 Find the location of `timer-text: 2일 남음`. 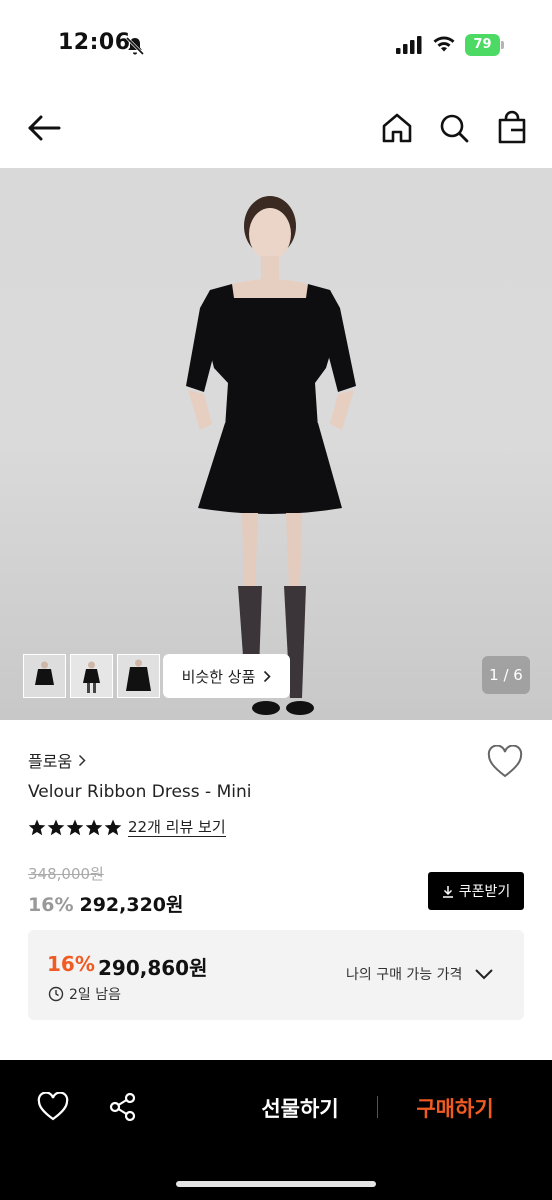

timer-text: 2일 남음 is located at coordinates (95, 995).